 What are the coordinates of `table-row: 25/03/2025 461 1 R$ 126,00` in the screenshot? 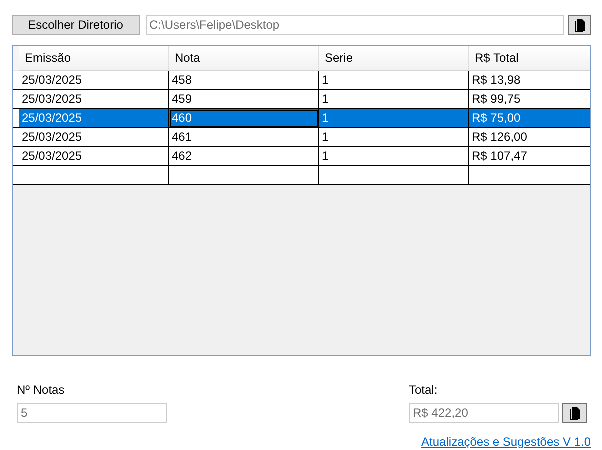 It's located at (301, 137).